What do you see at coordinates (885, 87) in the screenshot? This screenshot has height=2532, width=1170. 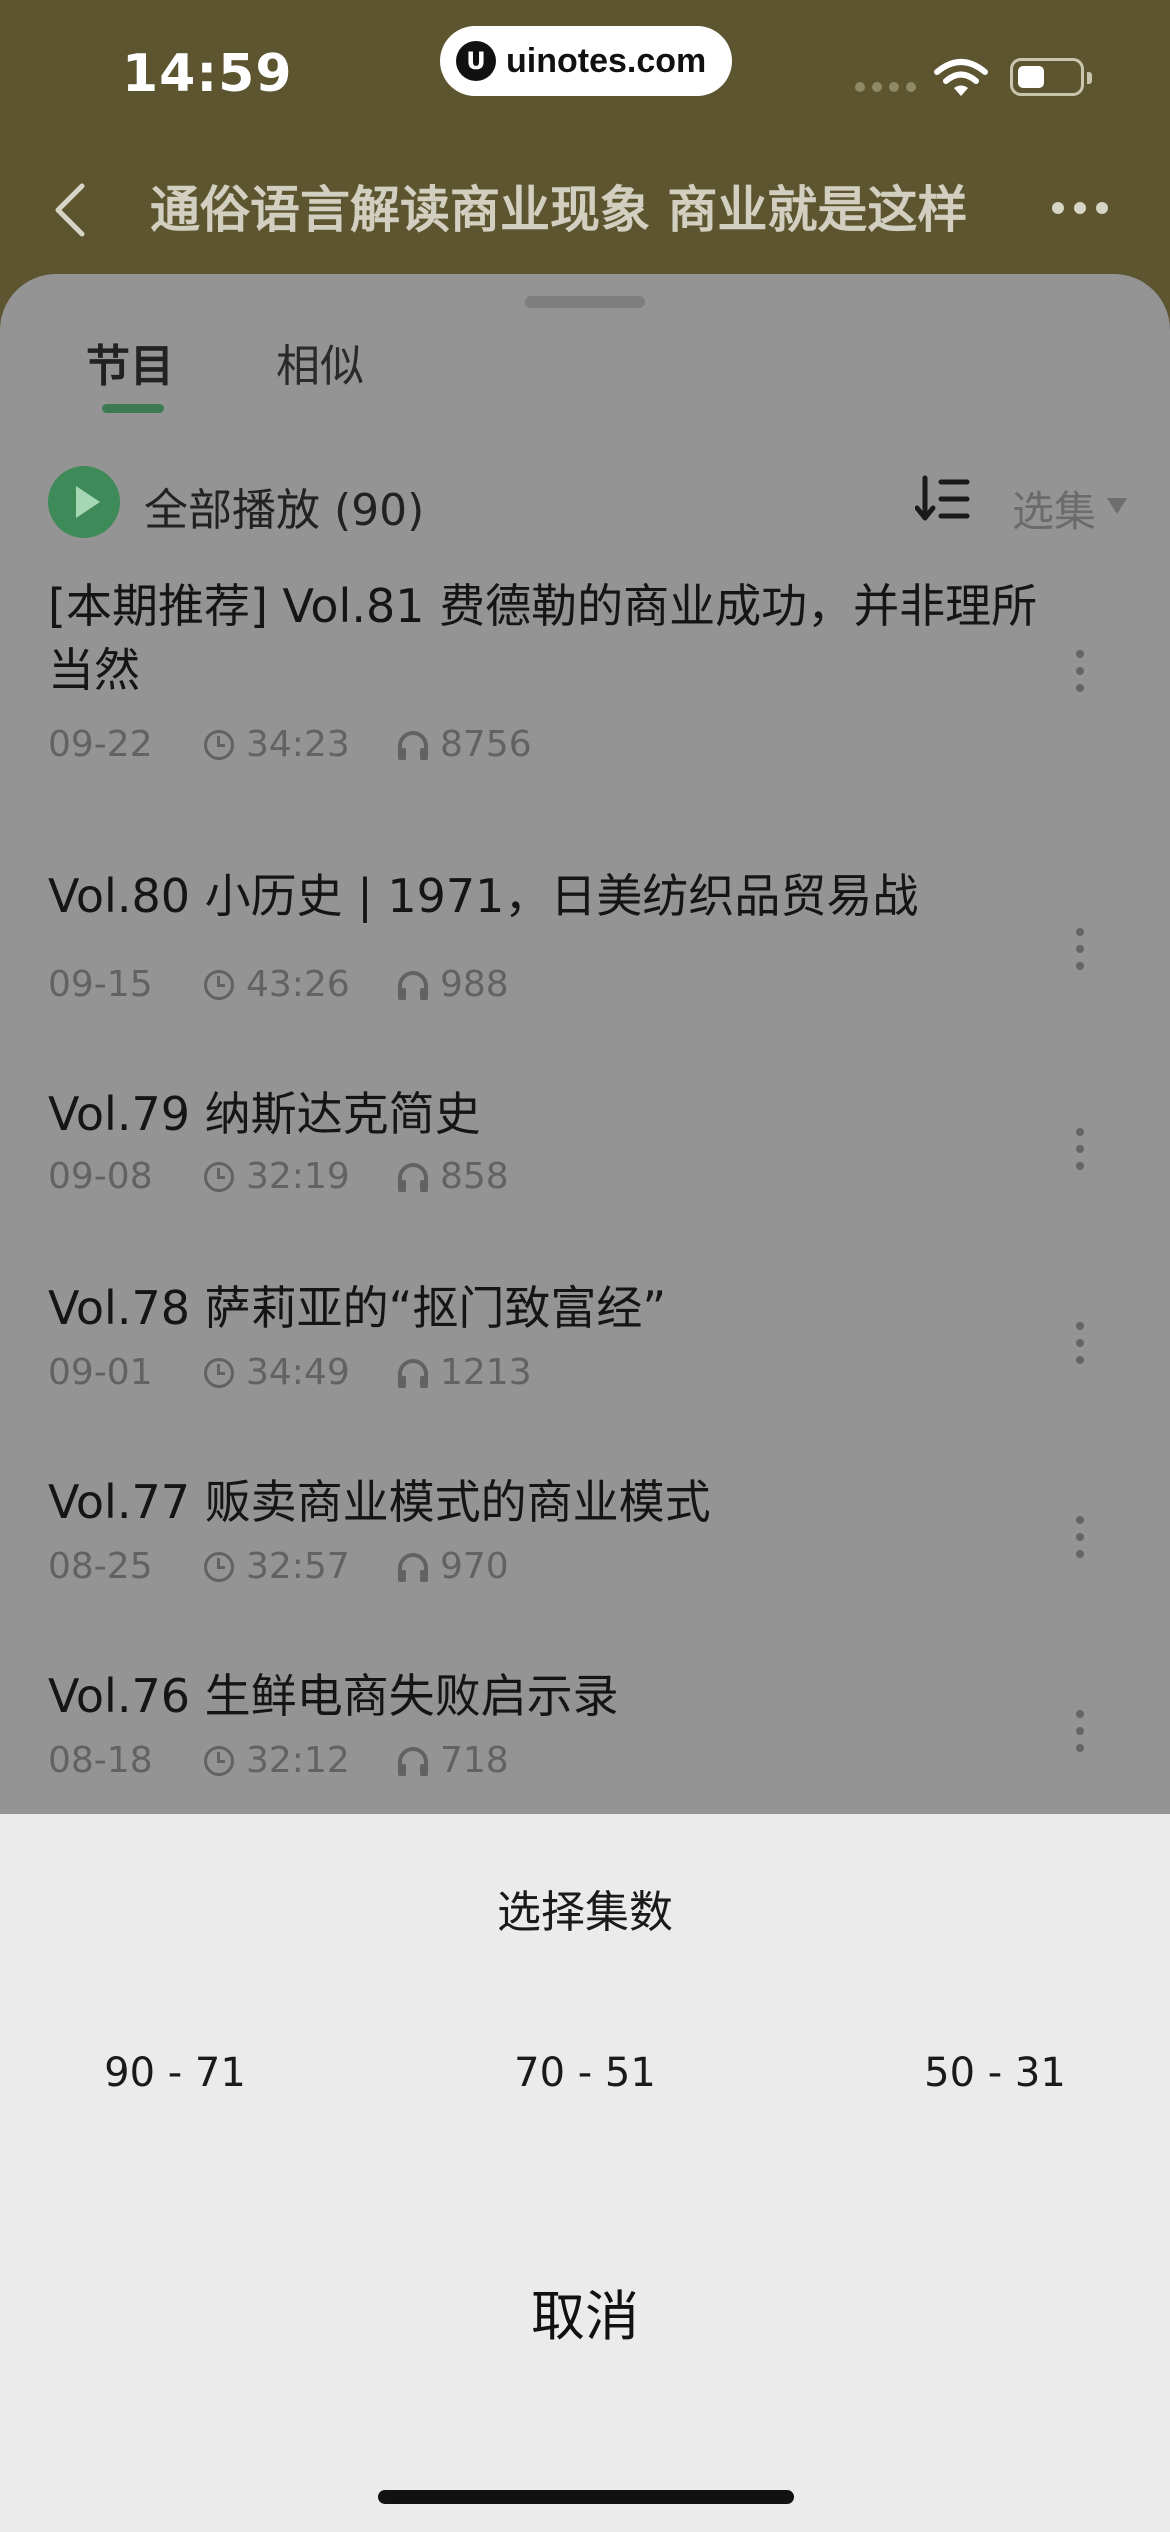 I see `cellular-signal-icon` at bounding box center [885, 87].